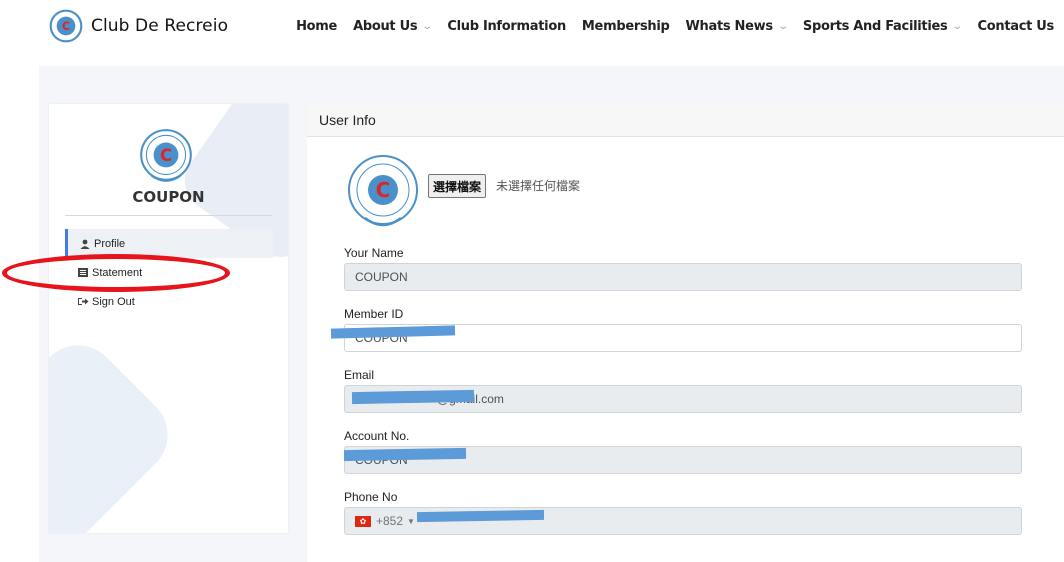  What do you see at coordinates (347, 120) in the screenshot?
I see `card-title: User Info` at bounding box center [347, 120].